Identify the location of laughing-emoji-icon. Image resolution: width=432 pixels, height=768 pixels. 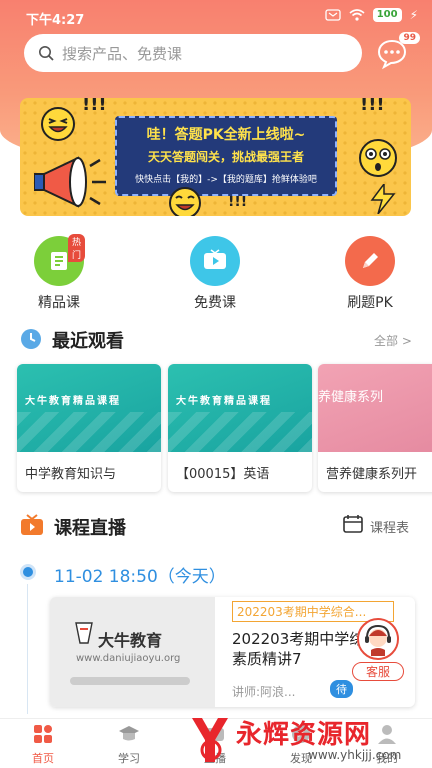
(58, 124).